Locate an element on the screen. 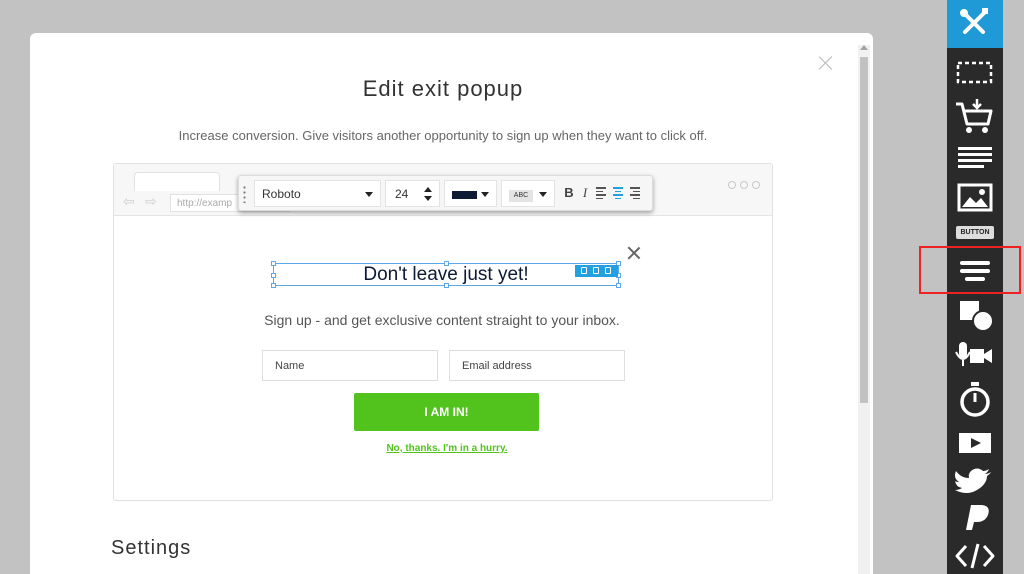  text-case-select: ABC is located at coordinates (528, 193).